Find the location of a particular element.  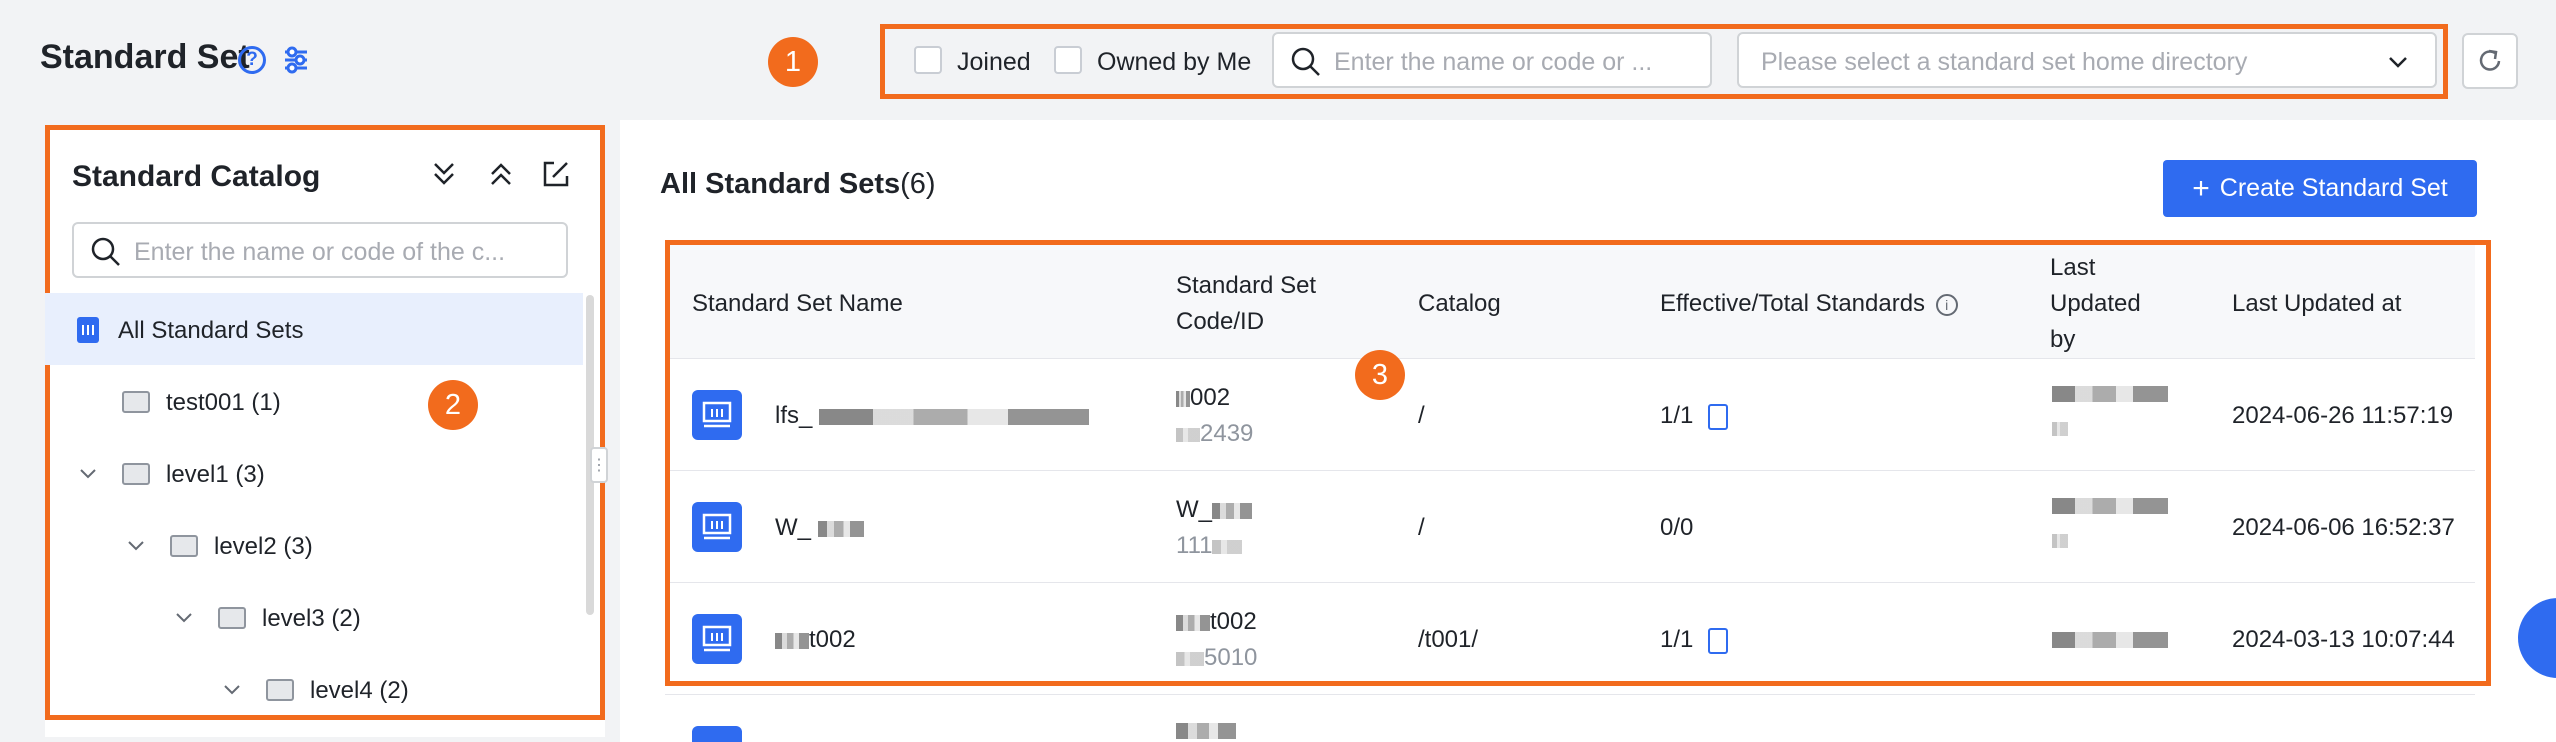

tree-item-level2: level2 (3) is located at coordinates (263, 547).